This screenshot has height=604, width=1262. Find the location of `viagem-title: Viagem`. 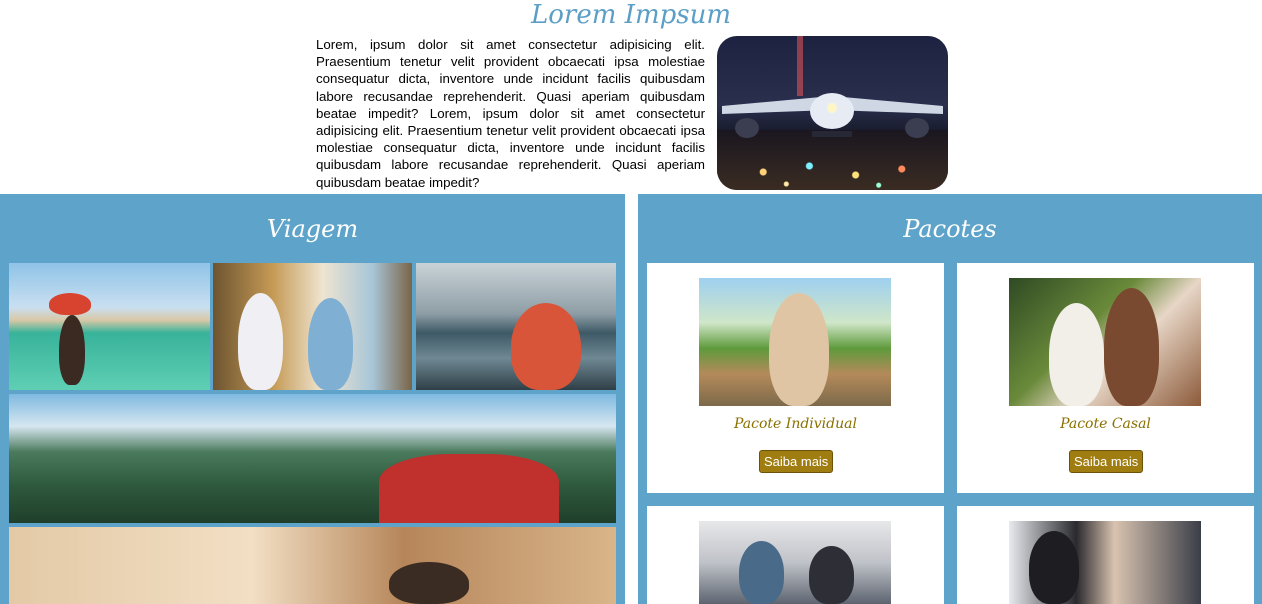

viagem-title: Viagem is located at coordinates (312, 229).